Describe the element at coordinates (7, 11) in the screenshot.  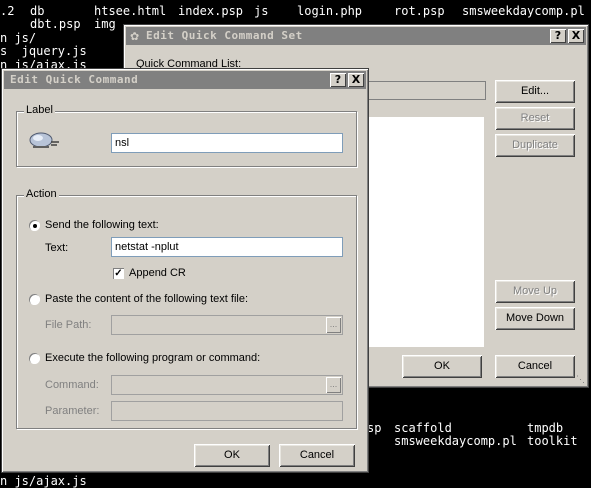
I see `terminal-text: .2` at that location.